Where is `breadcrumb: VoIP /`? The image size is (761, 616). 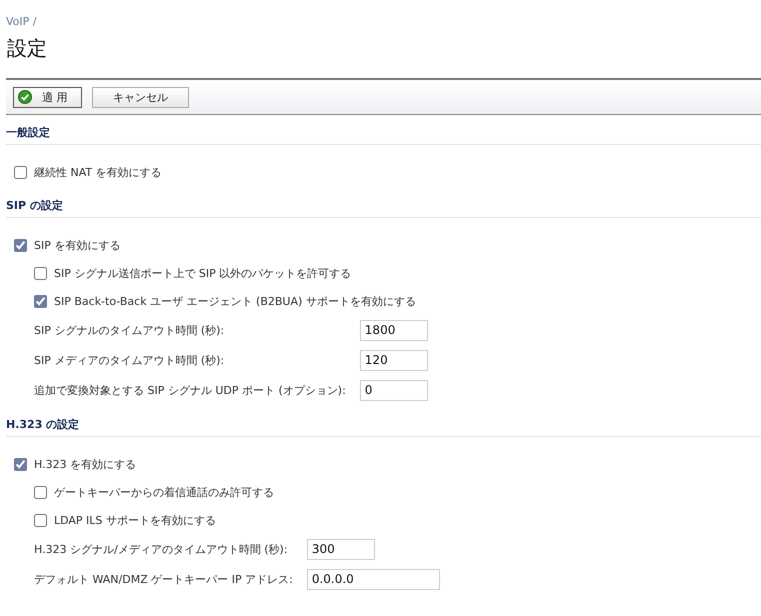
breadcrumb: VoIP / is located at coordinates (21, 22).